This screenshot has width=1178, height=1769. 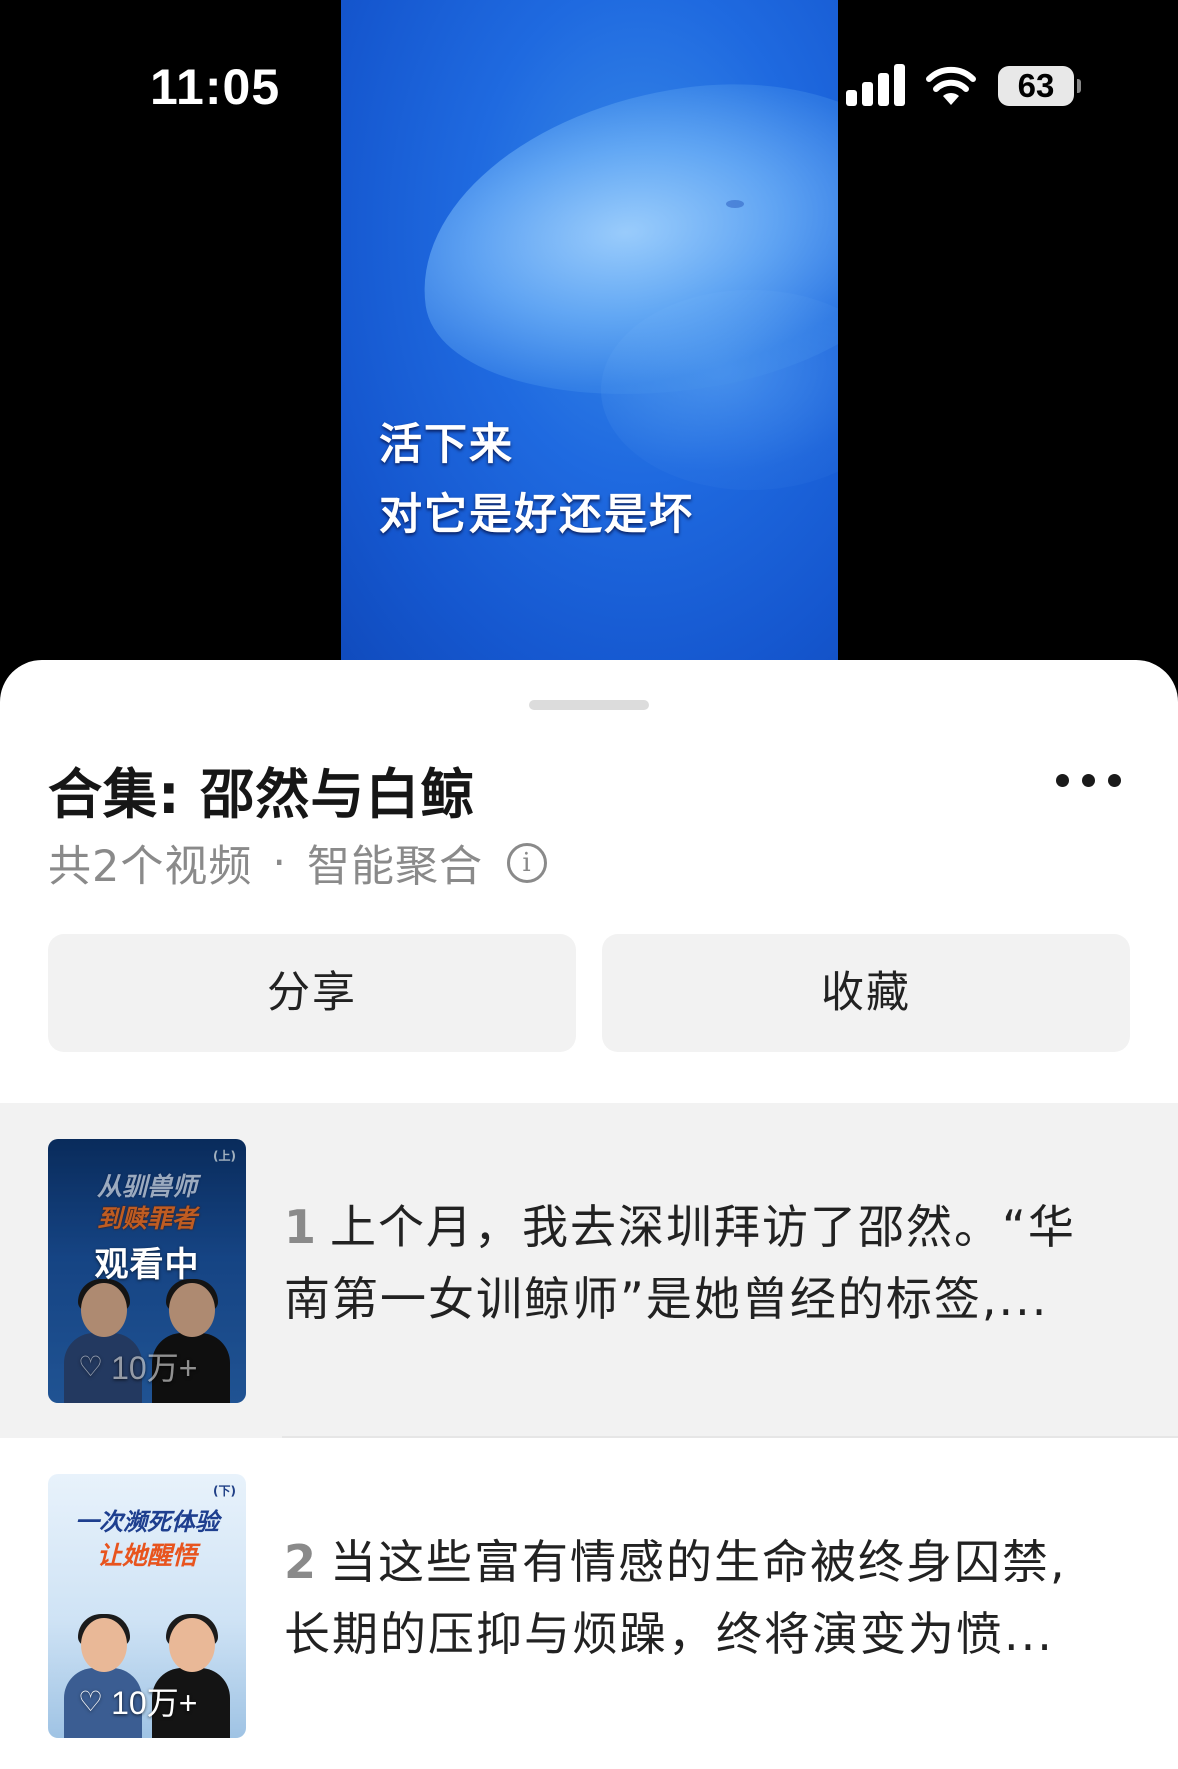 I want to click on favorite-button: 收藏, so click(x=866, y=993).